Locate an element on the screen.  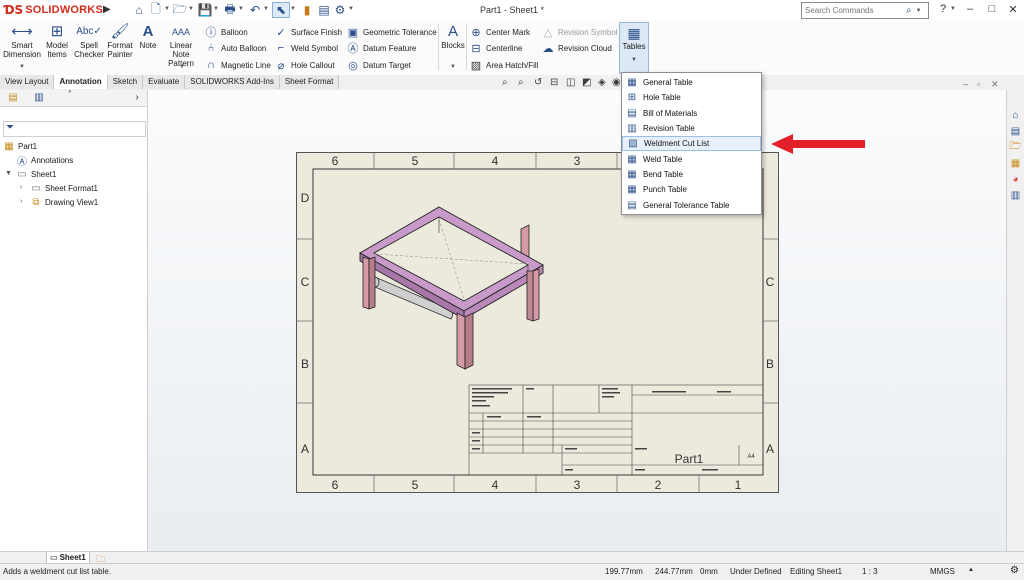
menu-item-punch-table: ▦ Punch Table is located at coordinates (691, 189).